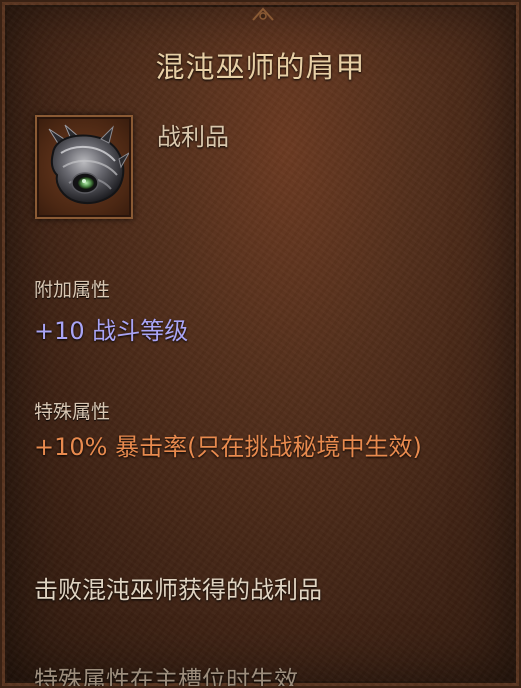 The height and width of the screenshot is (688, 521). Describe the element at coordinates (260, 67) in the screenshot. I see `item-title: 混沌巫师的肩甲` at that location.